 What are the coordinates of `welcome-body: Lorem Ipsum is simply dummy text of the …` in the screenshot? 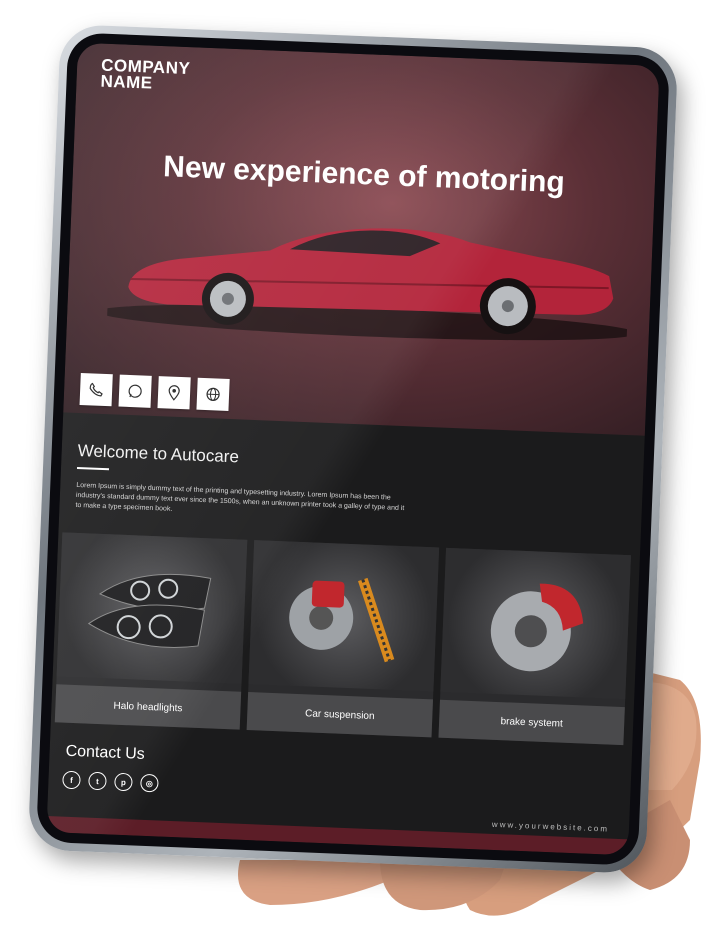 It's located at (240, 497).